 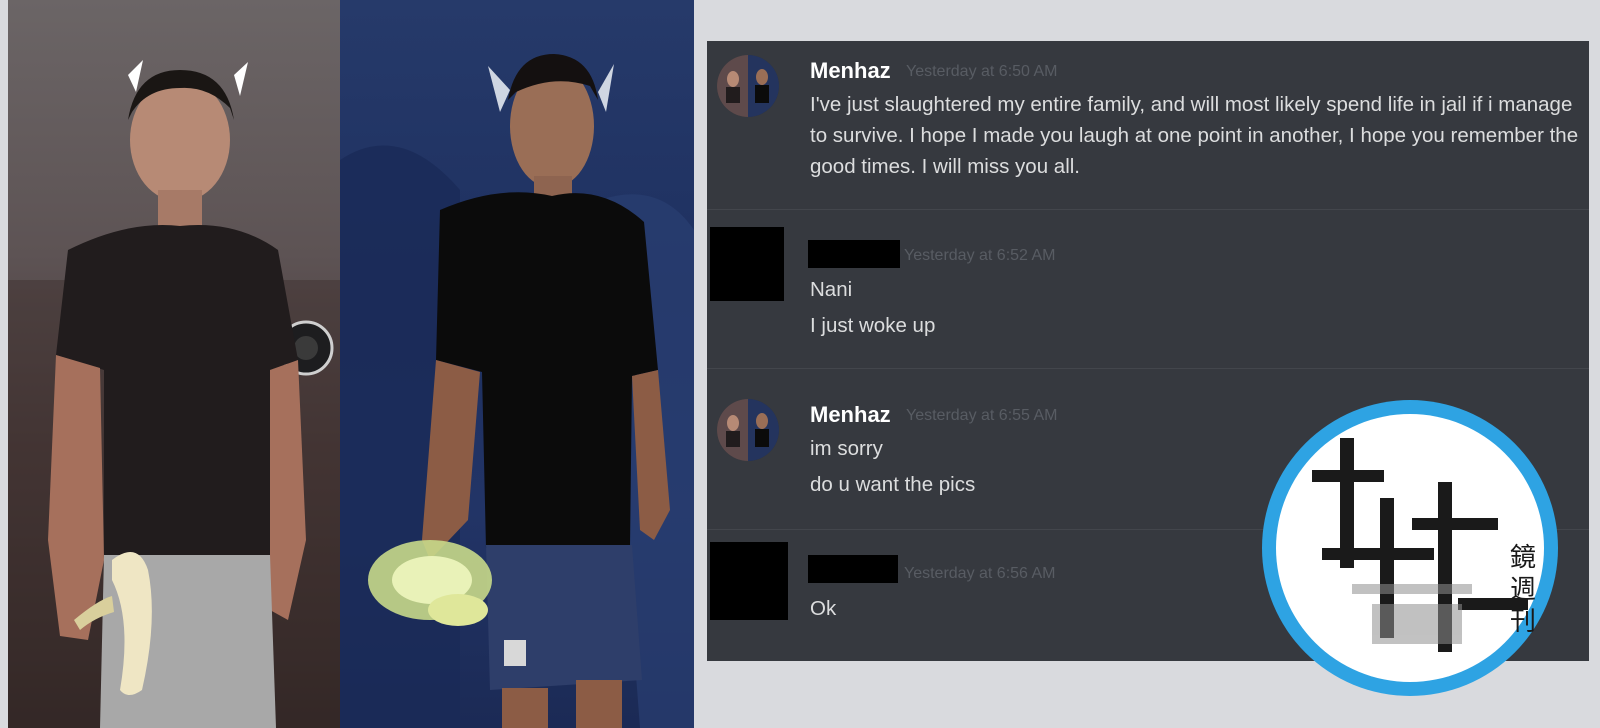 I want to click on message-text: I just woke up, so click(x=873, y=325).